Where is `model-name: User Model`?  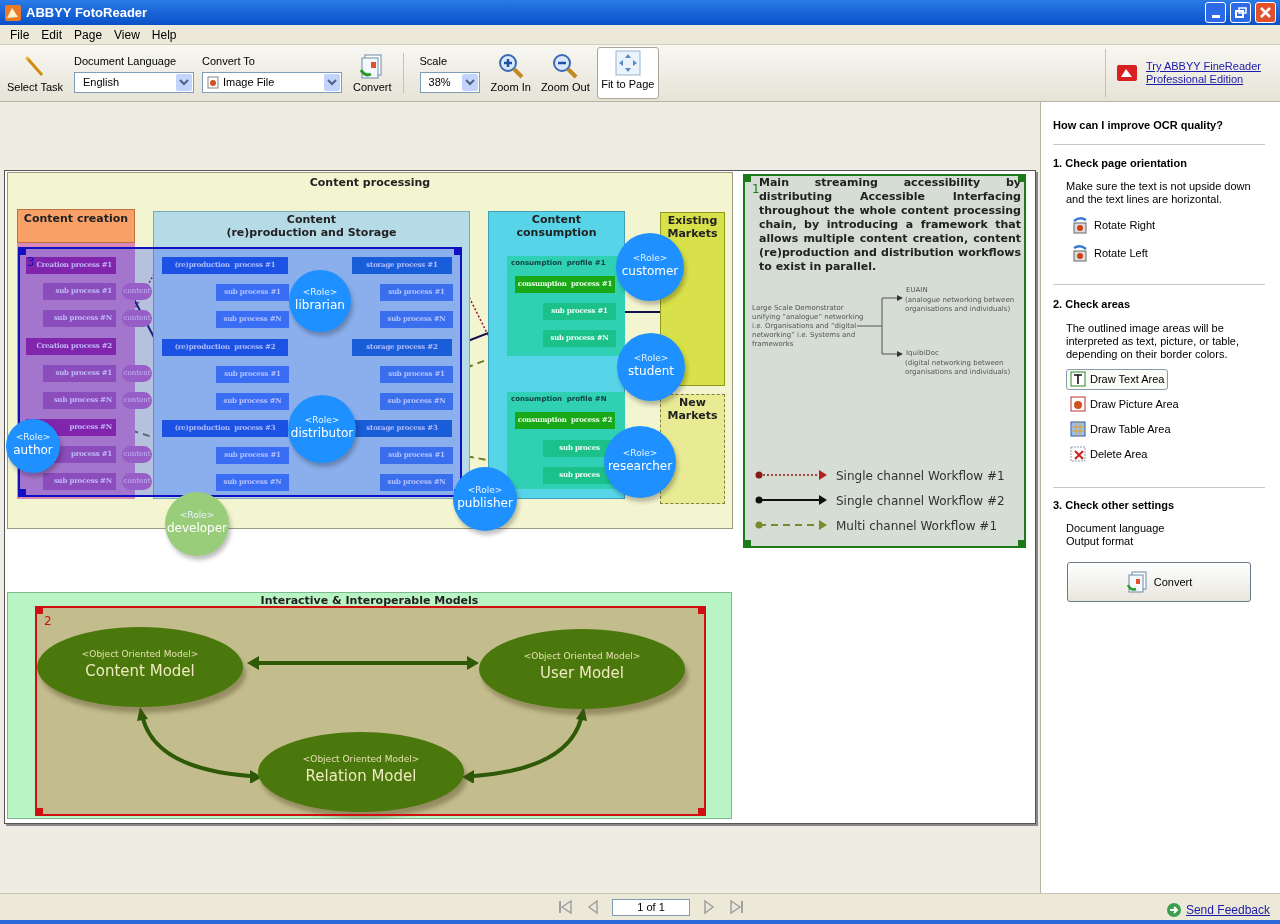 model-name: User Model is located at coordinates (582, 673).